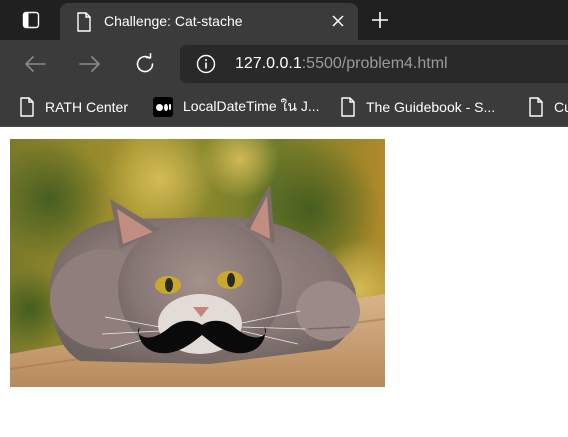 The height and width of the screenshot is (437, 568). I want to click on navigation-toolbar: 127.0.0.1:5500/problem4.html, so click(284, 64).